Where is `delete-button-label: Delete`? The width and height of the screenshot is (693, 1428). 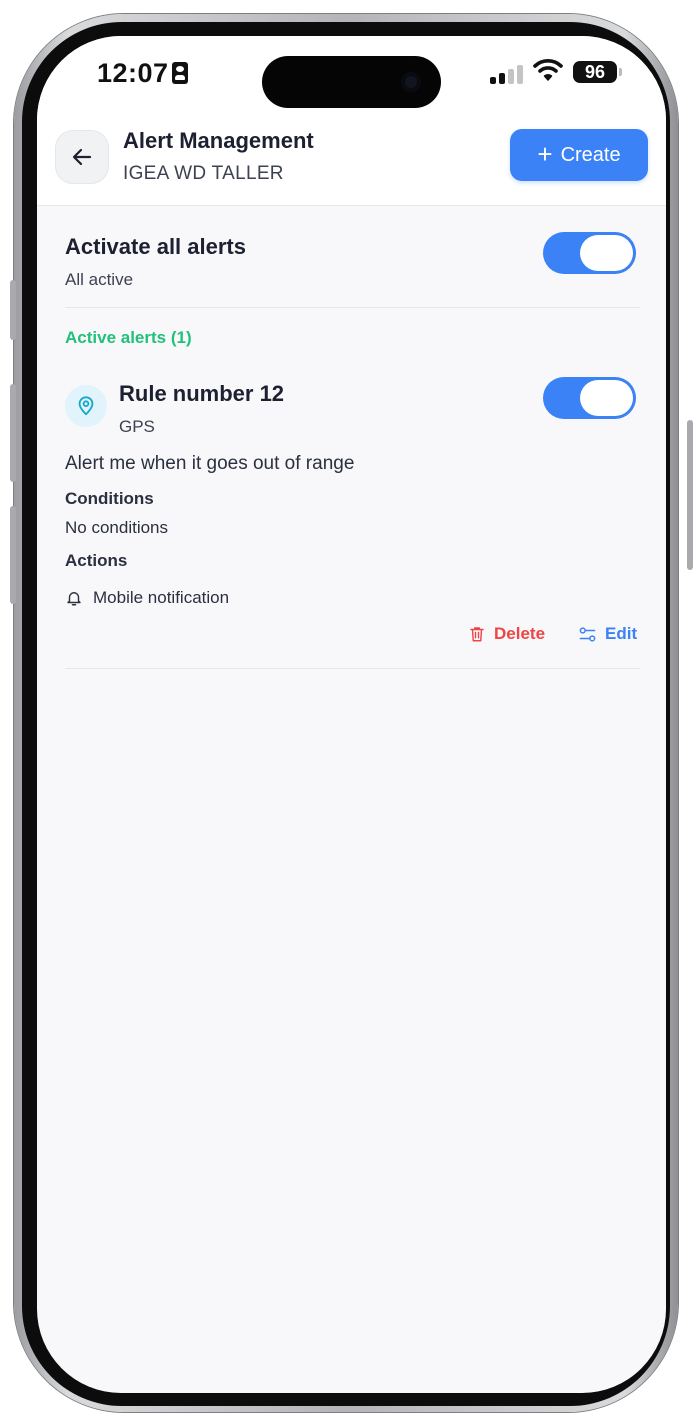 delete-button-label: Delete is located at coordinates (520, 633).